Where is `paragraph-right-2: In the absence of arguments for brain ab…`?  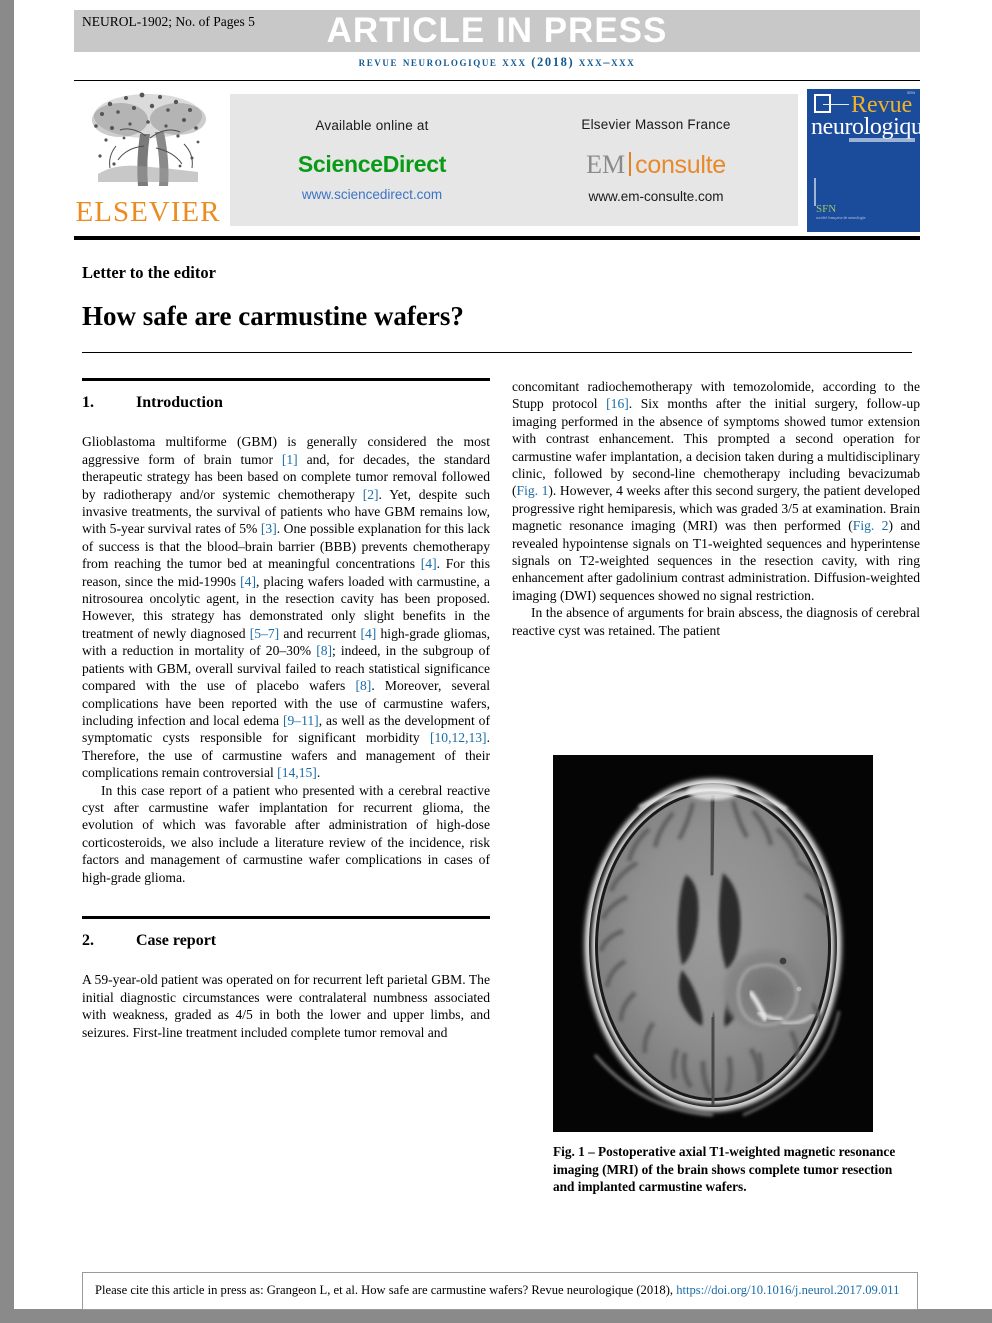 paragraph-right-2: In the absence of arguments for brain ab… is located at coordinates (716, 621).